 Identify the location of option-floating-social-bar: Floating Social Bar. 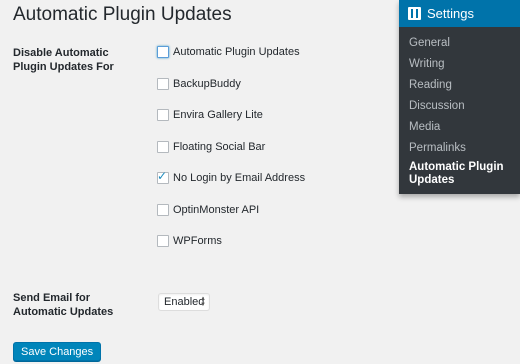
(211, 147).